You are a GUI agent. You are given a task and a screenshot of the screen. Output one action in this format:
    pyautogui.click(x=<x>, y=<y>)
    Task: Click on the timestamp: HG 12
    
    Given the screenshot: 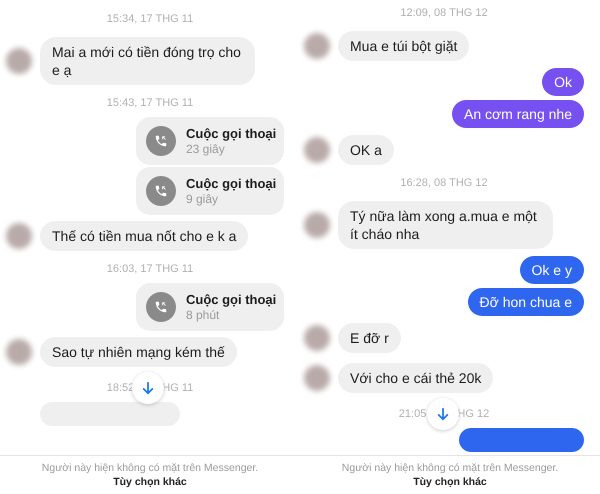 What is the action you would take?
    pyautogui.click(x=473, y=414)
    